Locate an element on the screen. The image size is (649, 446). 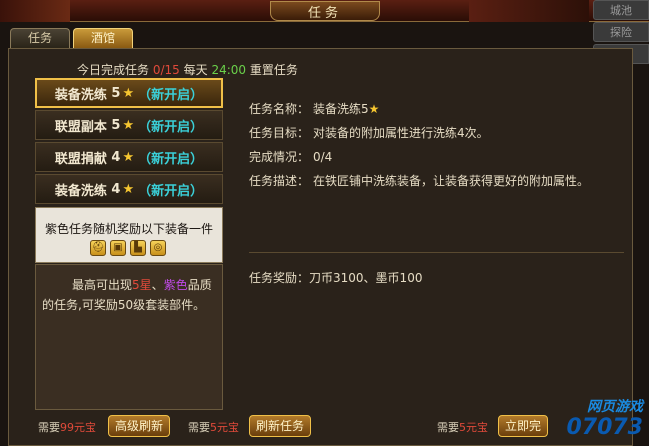
detail-desc-label: 任务描述： is located at coordinates (279, 181).